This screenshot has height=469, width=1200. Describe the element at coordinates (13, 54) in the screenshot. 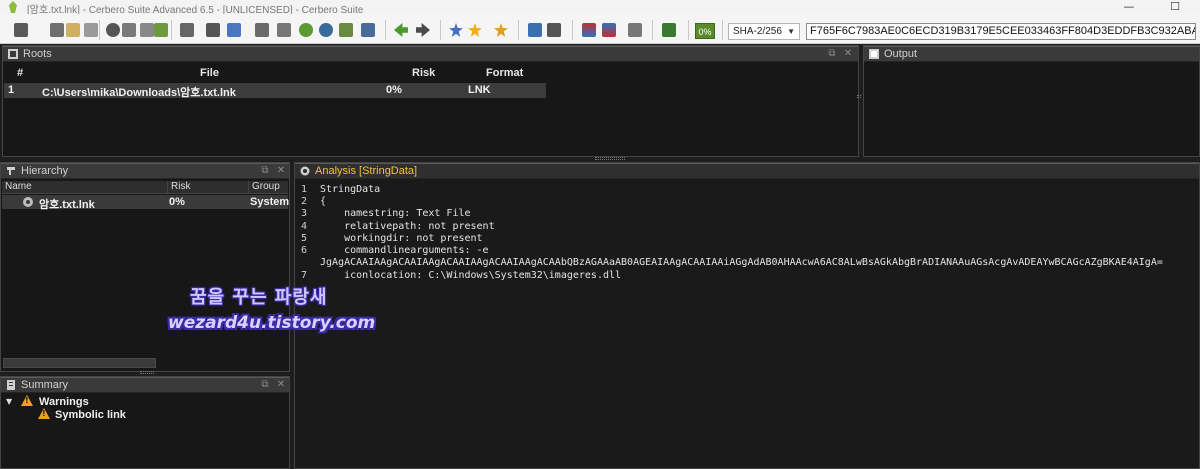

I see `roots-icon` at that location.